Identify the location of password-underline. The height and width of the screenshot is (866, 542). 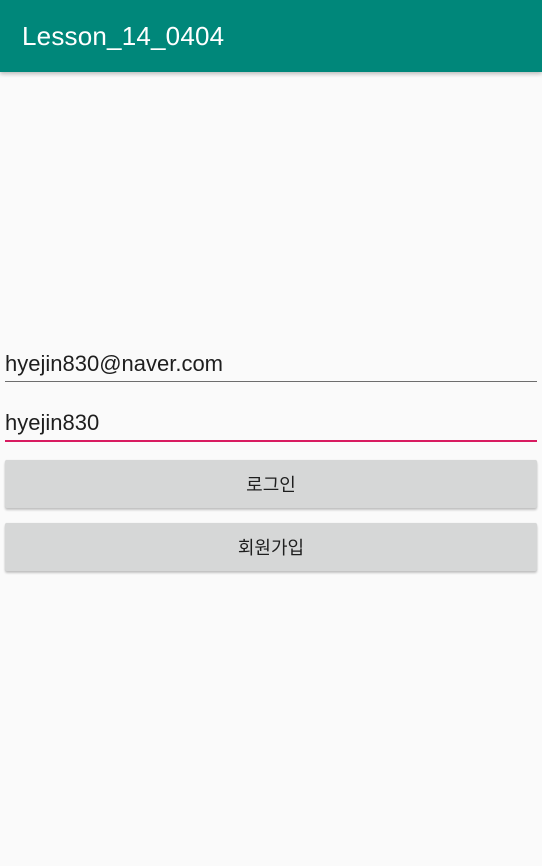
(271, 441).